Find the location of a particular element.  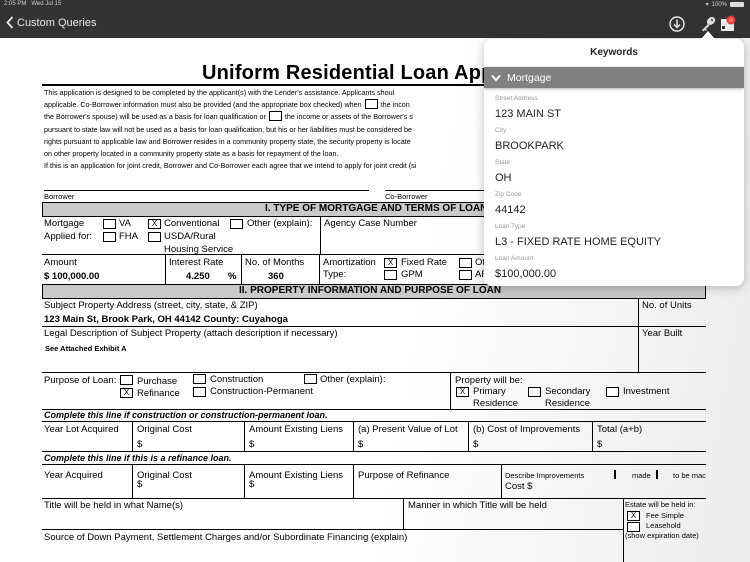

fha-checkbox is located at coordinates (109, 237).